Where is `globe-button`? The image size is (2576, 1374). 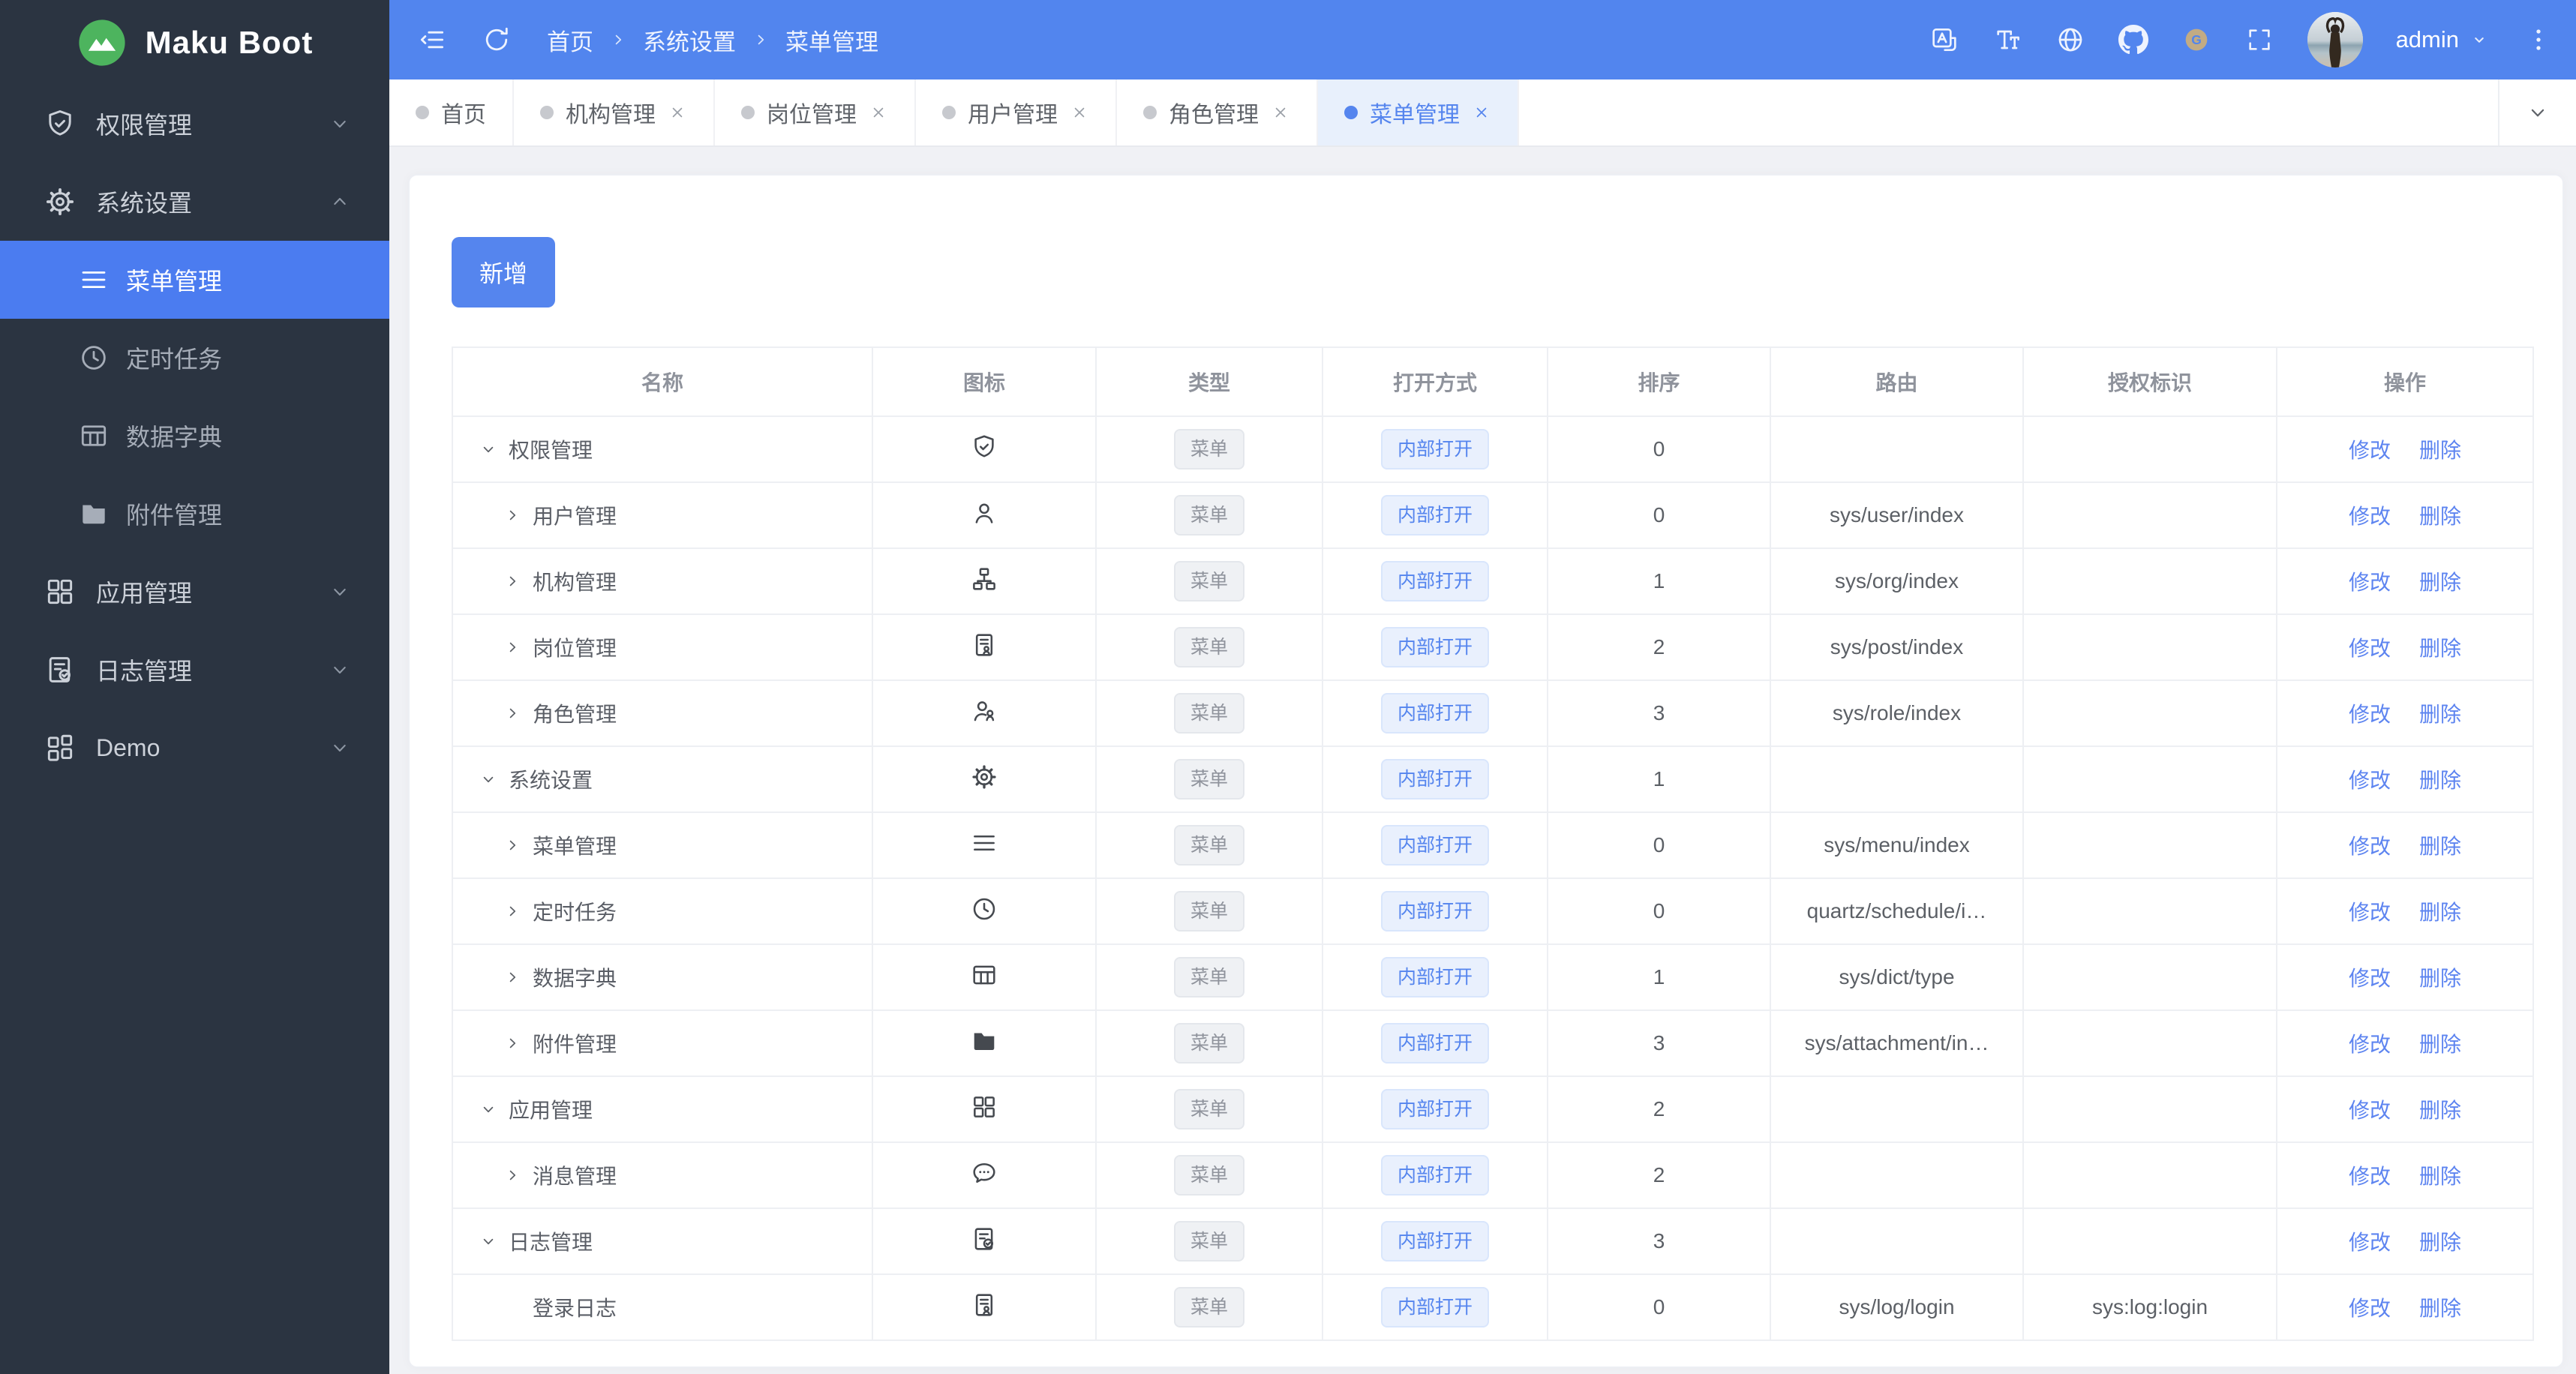 globe-button is located at coordinates (2070, 40).